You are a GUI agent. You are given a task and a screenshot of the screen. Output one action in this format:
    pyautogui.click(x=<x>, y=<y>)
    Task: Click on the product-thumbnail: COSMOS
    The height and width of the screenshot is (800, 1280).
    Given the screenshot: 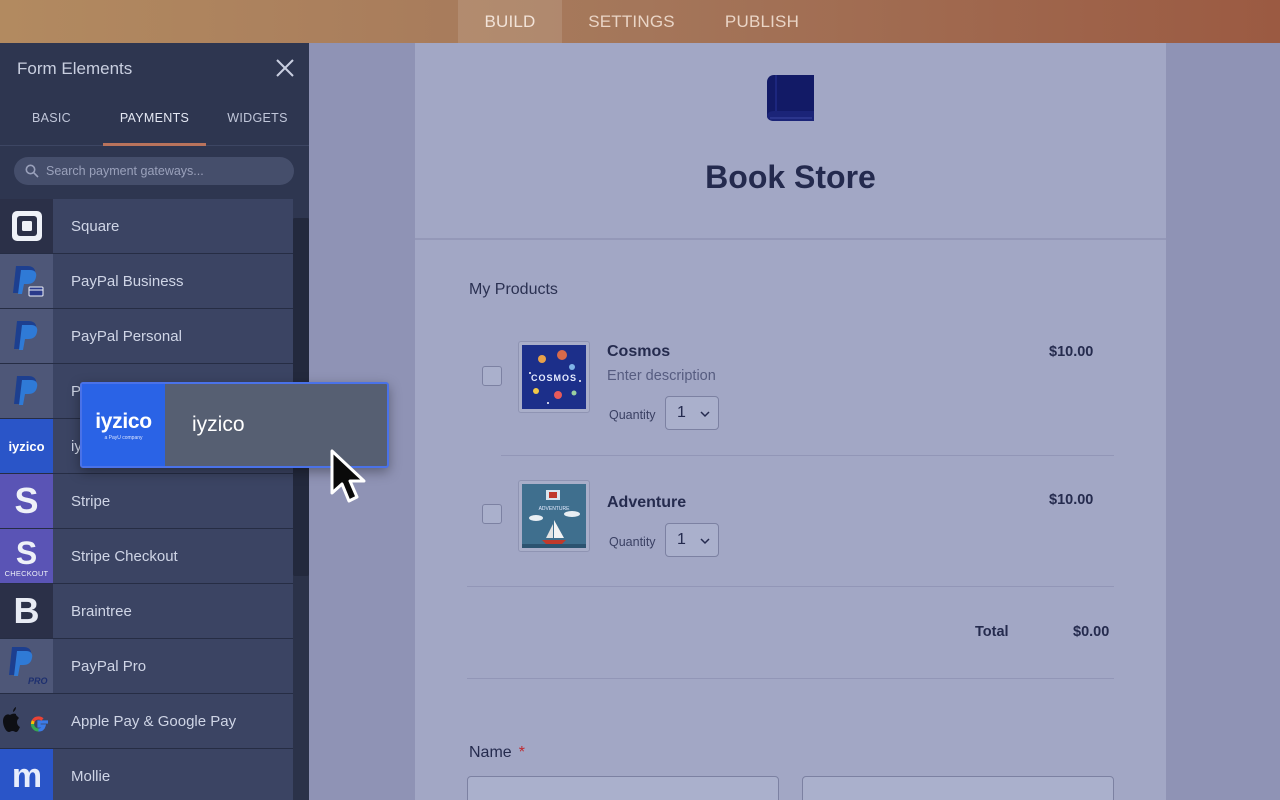 What is the action you would take?
    pyautogui.click(x=554, y=377)
    